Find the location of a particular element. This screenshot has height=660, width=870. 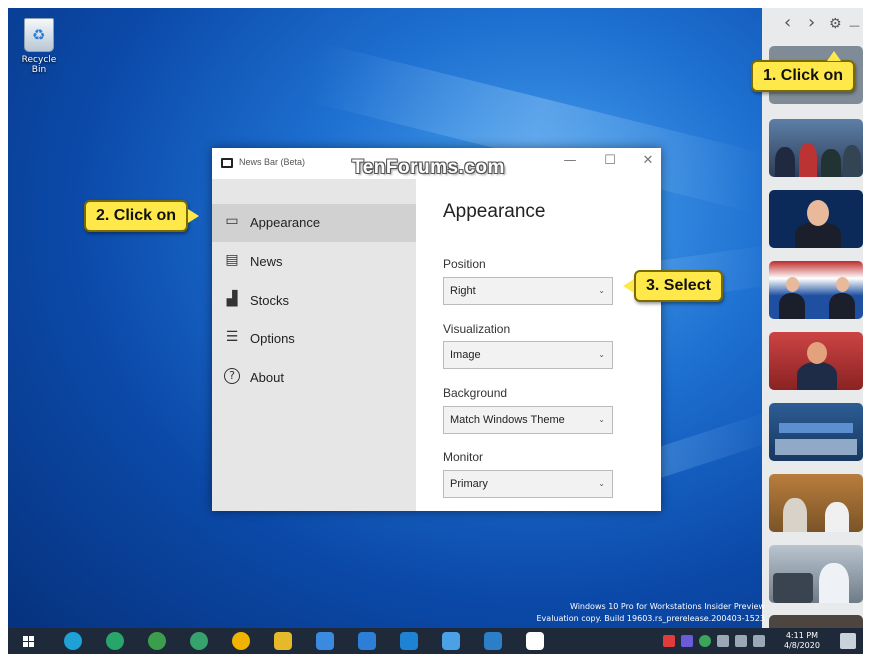

callout-step-1: 1. Click on is located at coordinates (803, 71).